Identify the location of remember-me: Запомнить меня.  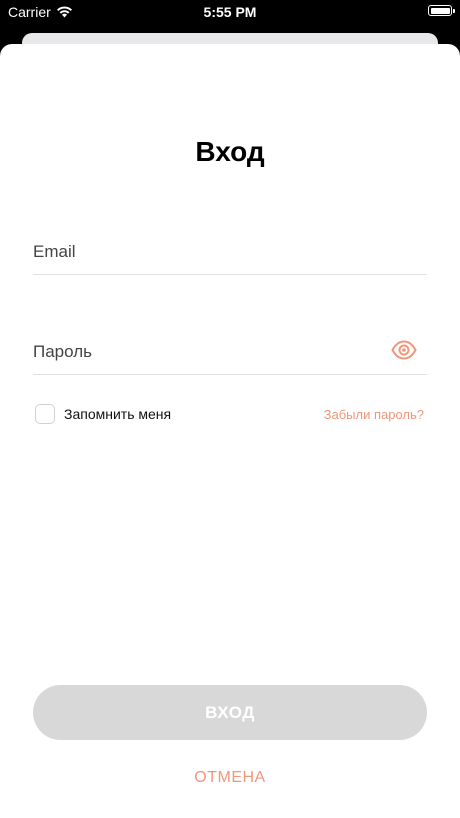
(103, 414).